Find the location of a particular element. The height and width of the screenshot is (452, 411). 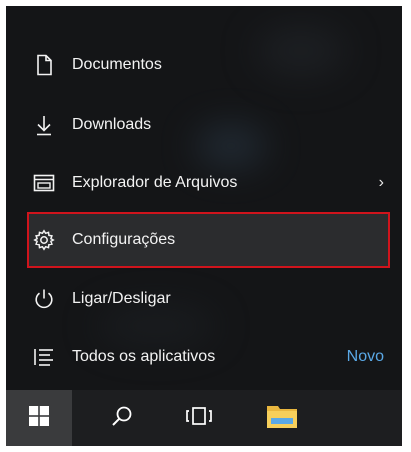

search-icon is located at coordinates (122, 418).